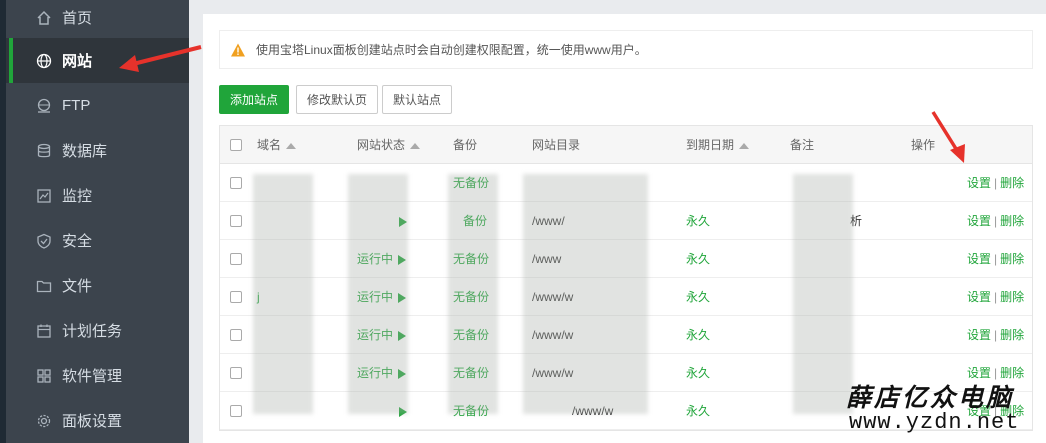  What do you see at coordinates (97, 195) in the screenshot?
I see `sidebar-item-monitor: 监控` at bounding box center [97, 195].